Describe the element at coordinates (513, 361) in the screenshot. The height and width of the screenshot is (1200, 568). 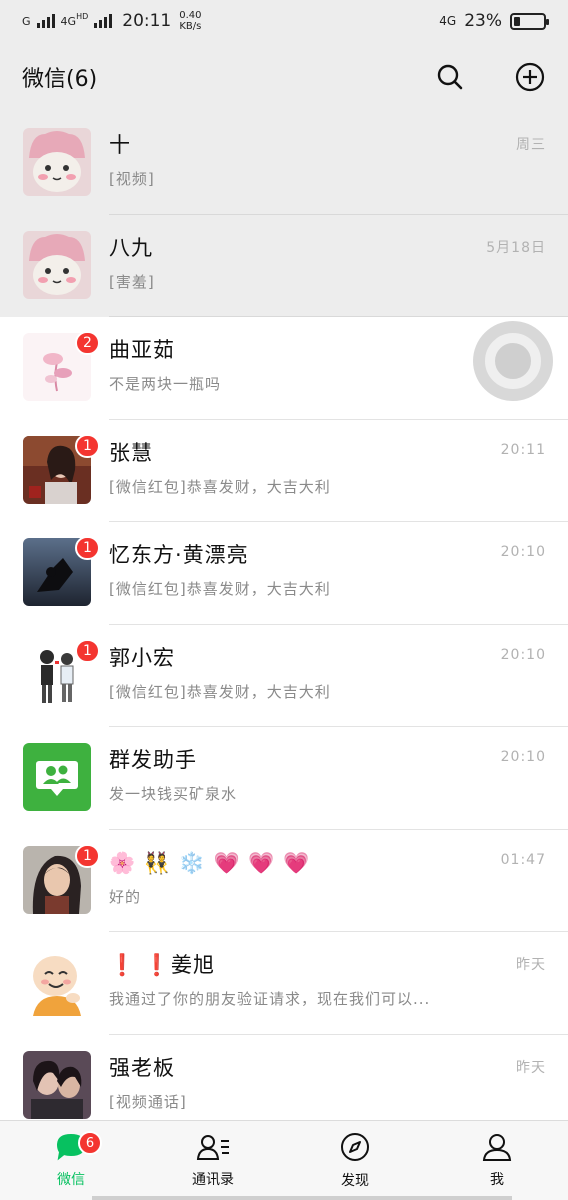
I see `floating-assist-button` at that location.